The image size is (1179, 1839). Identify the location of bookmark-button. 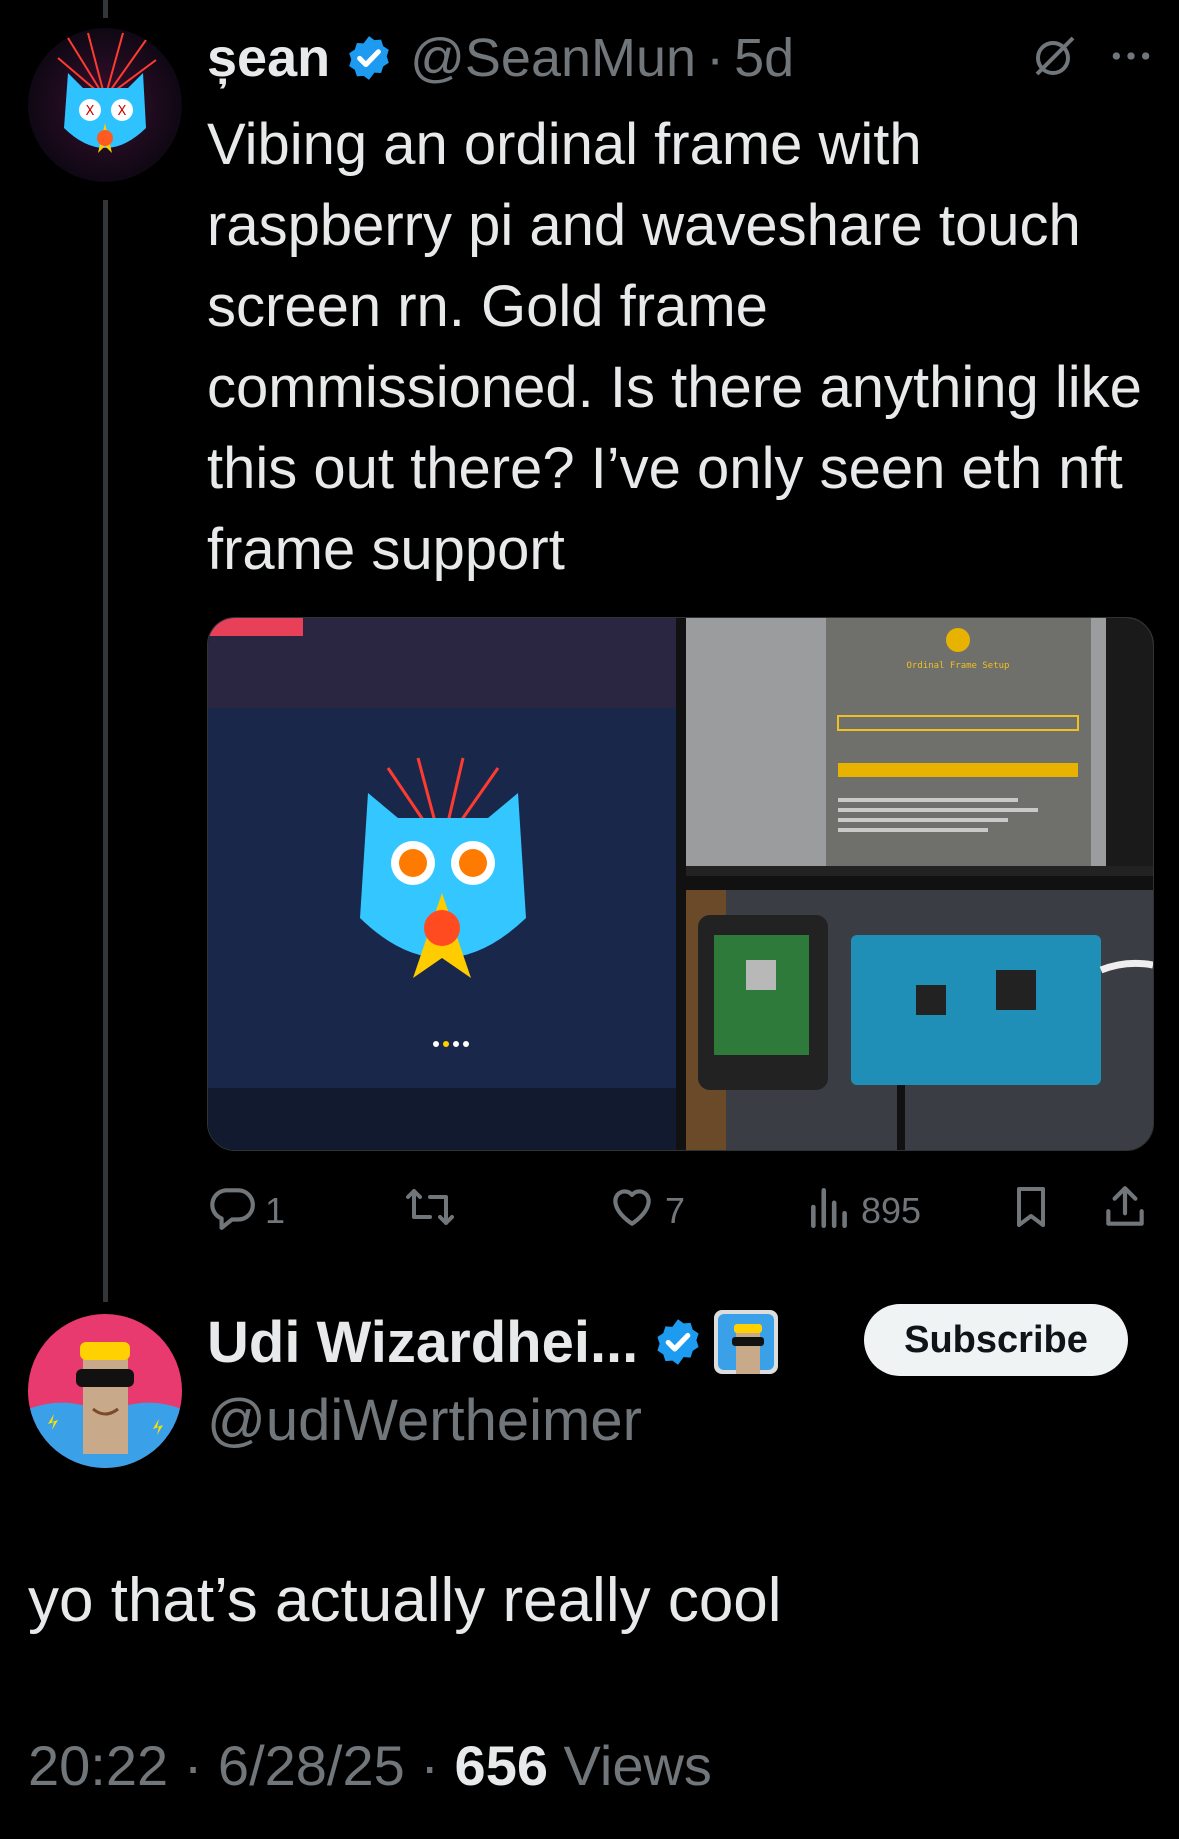
(1031, 1211).